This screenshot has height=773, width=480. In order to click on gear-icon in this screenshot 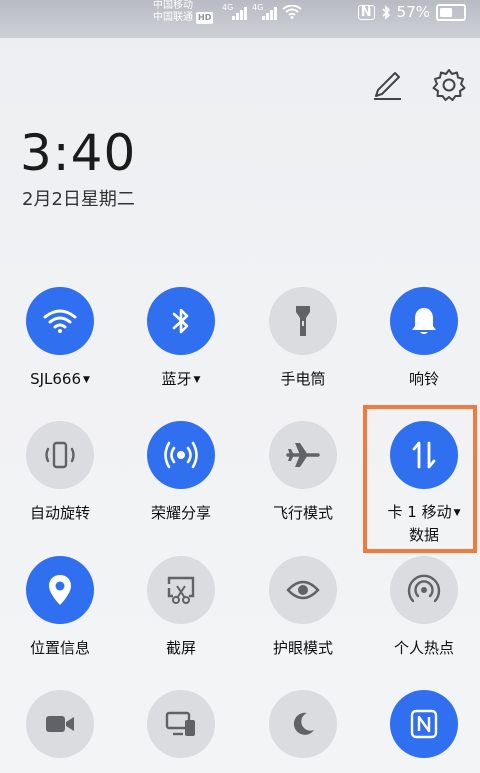, I will do `click(449, 85)`.